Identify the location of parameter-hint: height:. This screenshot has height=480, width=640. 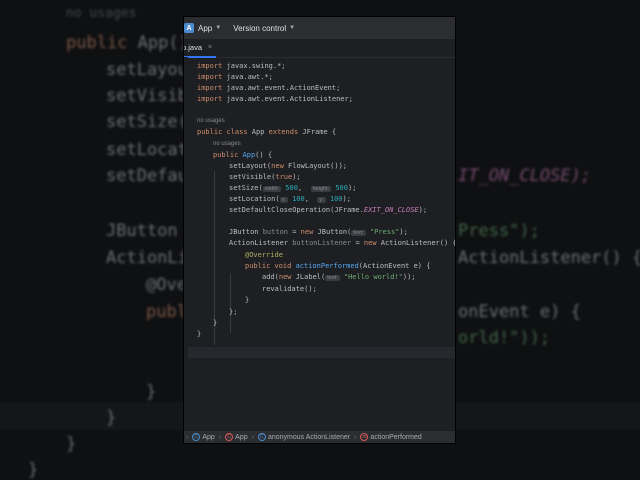
(321, 189).